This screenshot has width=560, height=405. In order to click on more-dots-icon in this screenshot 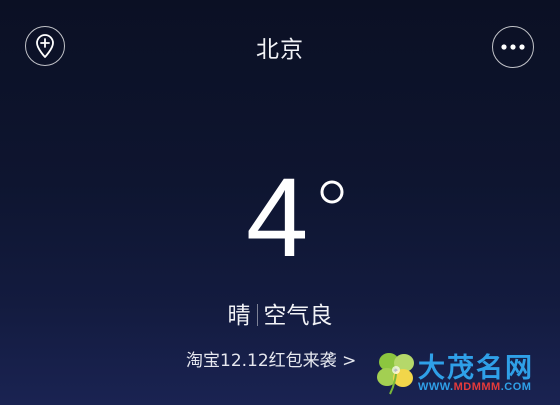, I will do `click(513, 47)`.